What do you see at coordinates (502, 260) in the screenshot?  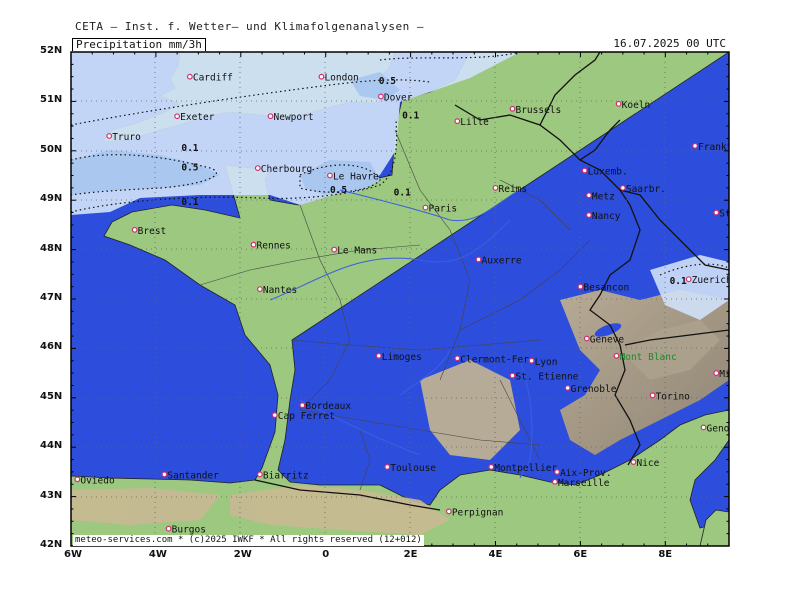 I see `city-label: Auxerre` at bounding box center [502, 260].